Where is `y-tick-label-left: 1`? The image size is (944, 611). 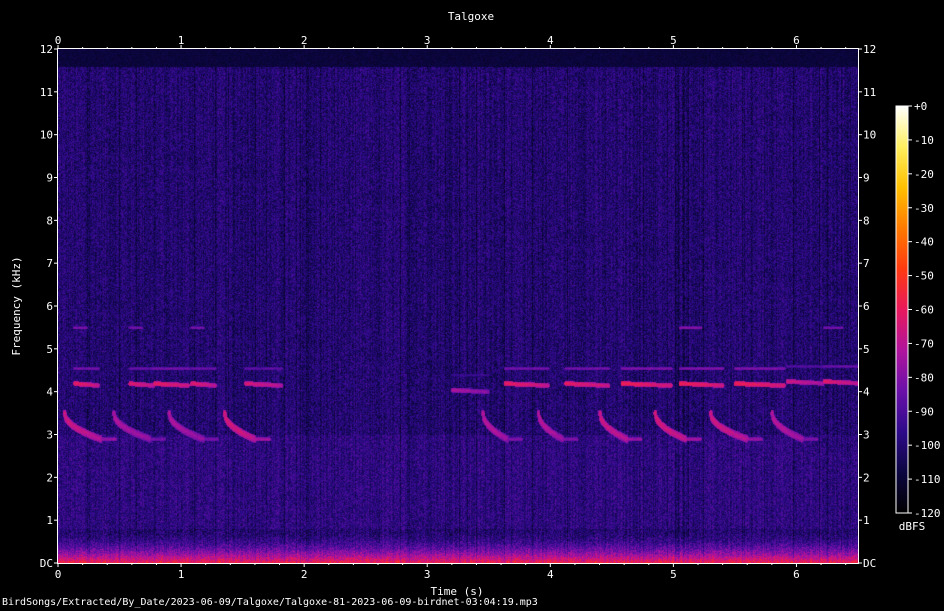 y-tick-label-left: 1 is located at coordinates (49, 520).